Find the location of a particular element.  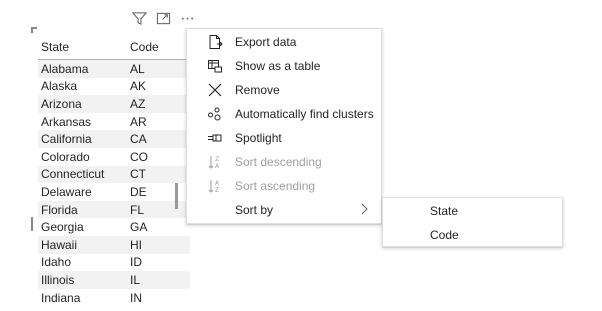

cell-code: AL is located at coordinates (137, 68).